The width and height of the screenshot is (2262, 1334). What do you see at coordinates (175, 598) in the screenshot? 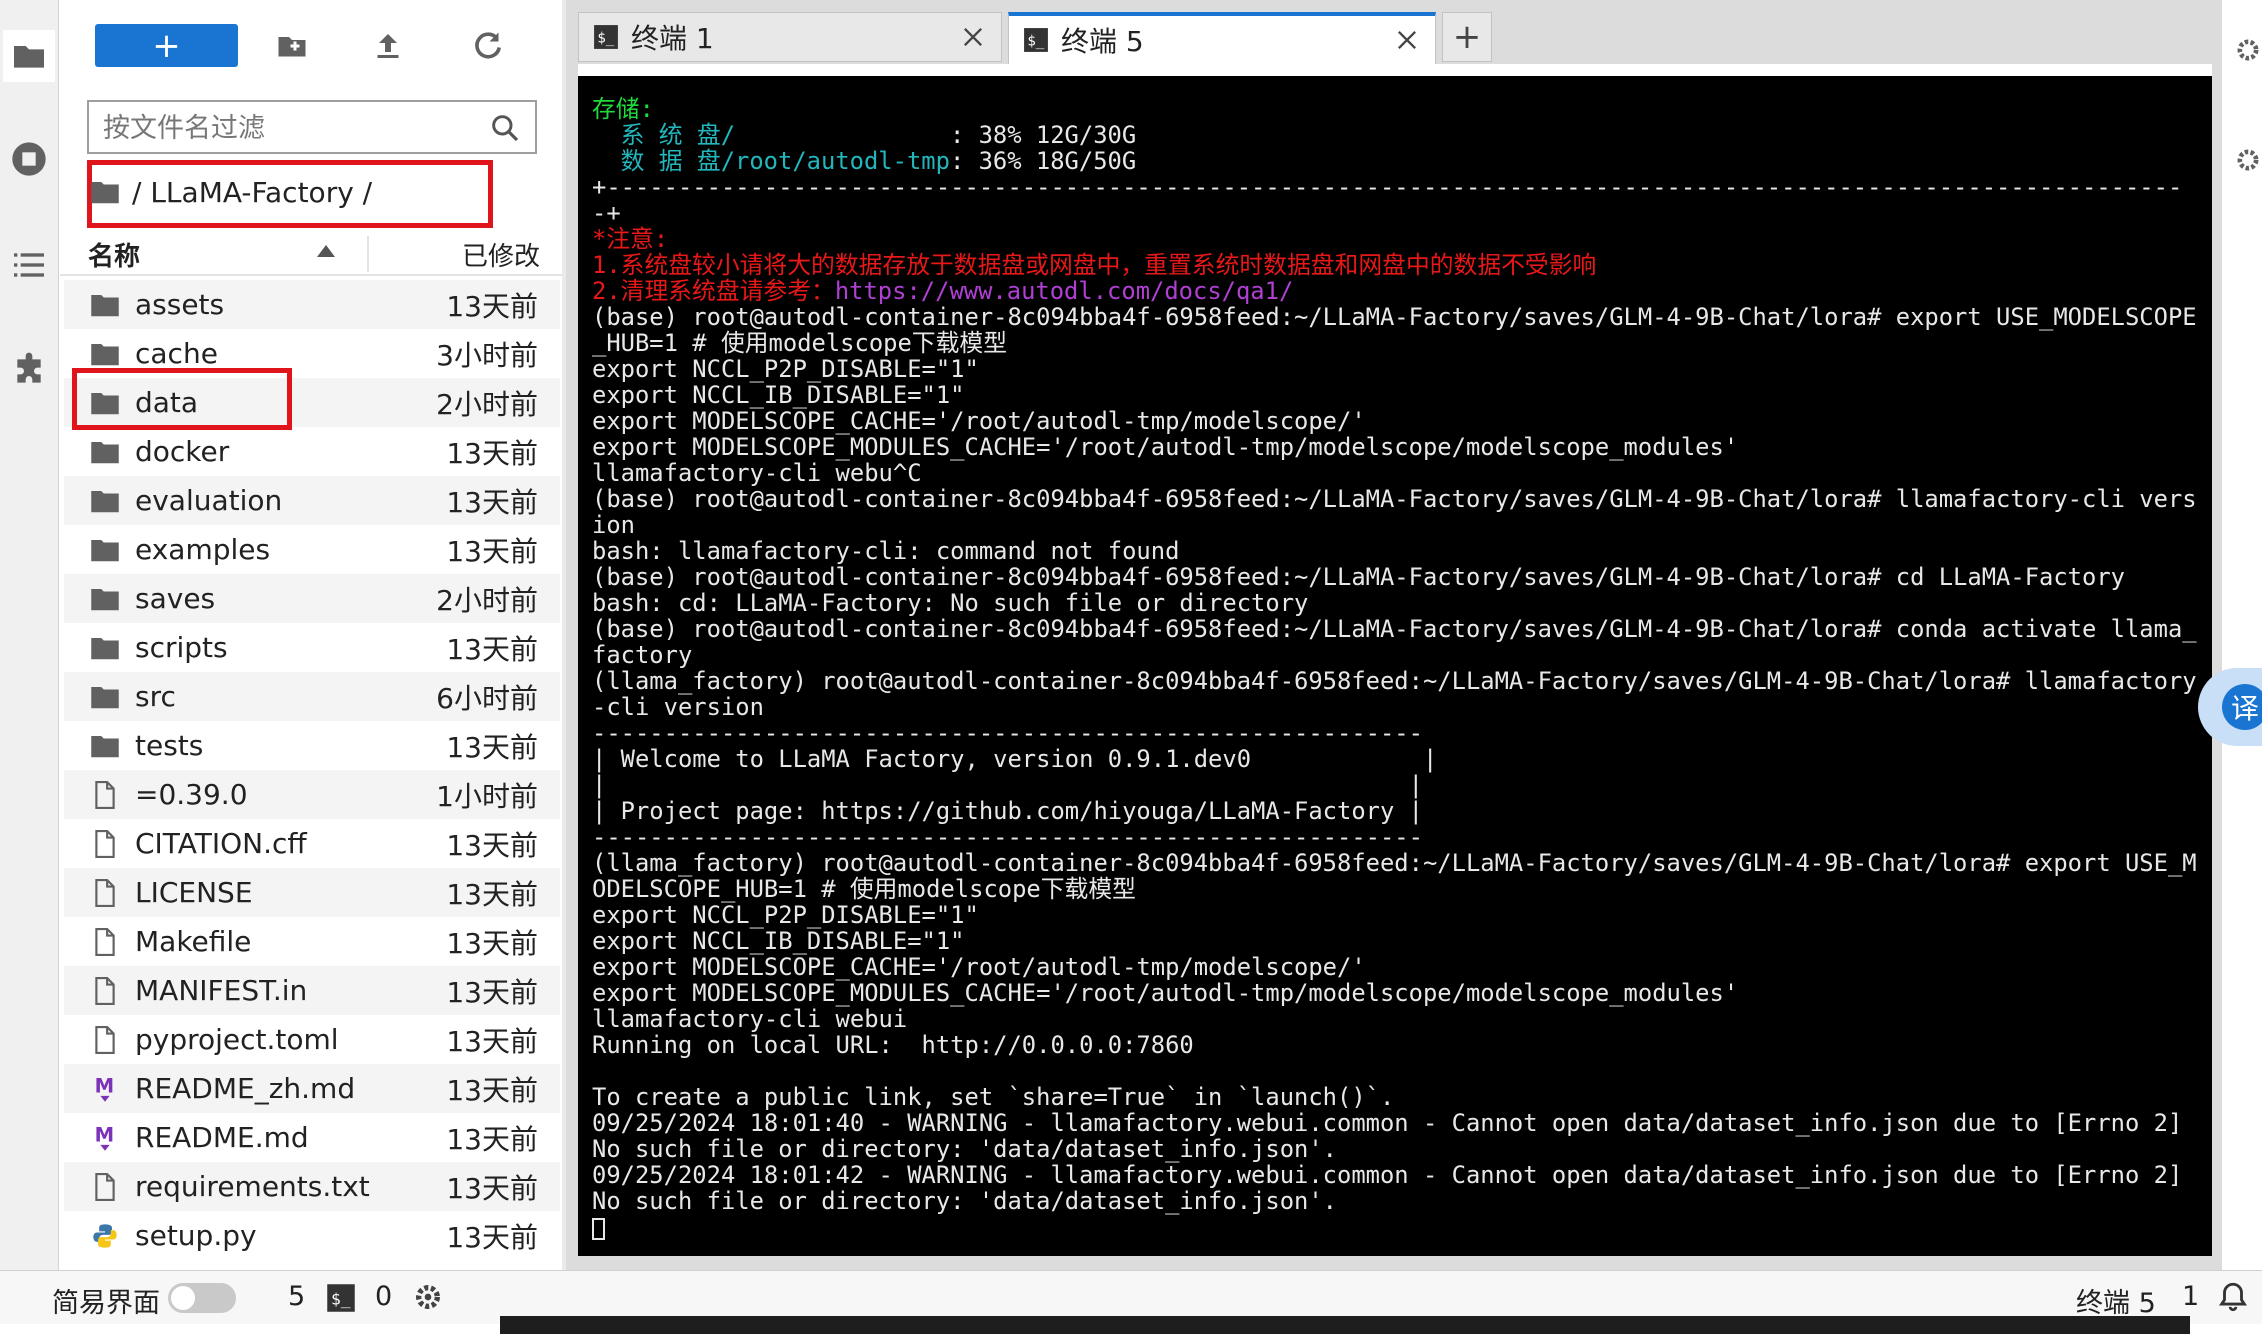
I see `file-name: saves` at bounding box center [175, 598].